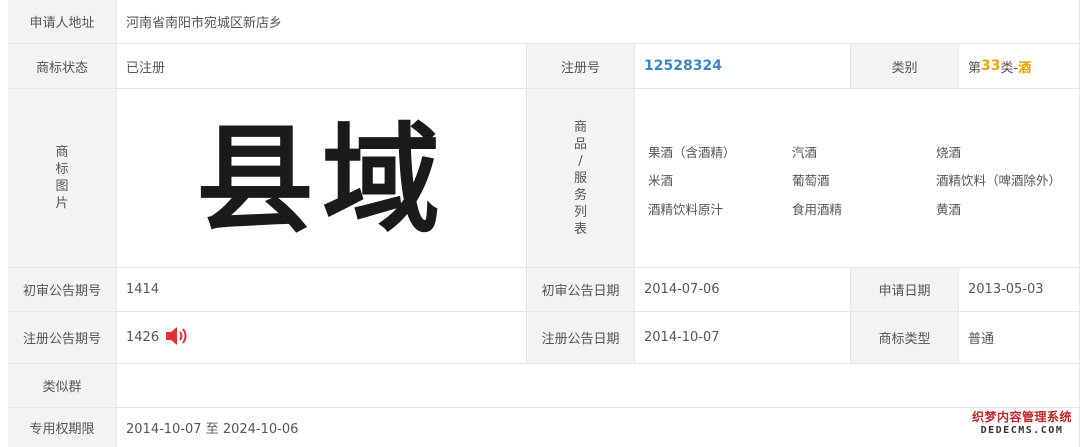 Image resolution: width=1080 pixels, height=447 pixels. What do you see at coordinates (692, 152) in the screenshot?
I see `goods-item: 果酒（含酒精）` at bounding box center [692, 152].